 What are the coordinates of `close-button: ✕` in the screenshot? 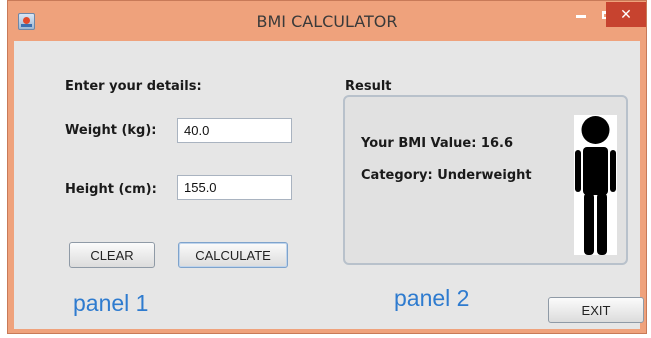 It's located at (626, 14).